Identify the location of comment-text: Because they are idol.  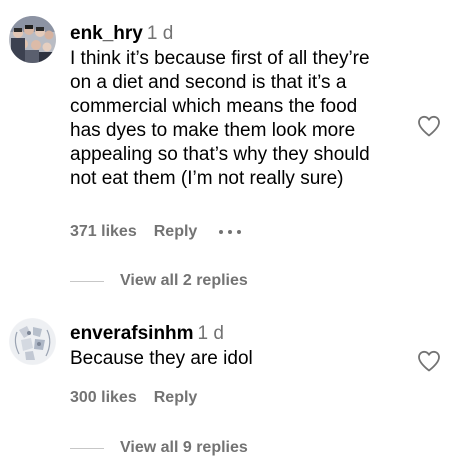
(242, 359).